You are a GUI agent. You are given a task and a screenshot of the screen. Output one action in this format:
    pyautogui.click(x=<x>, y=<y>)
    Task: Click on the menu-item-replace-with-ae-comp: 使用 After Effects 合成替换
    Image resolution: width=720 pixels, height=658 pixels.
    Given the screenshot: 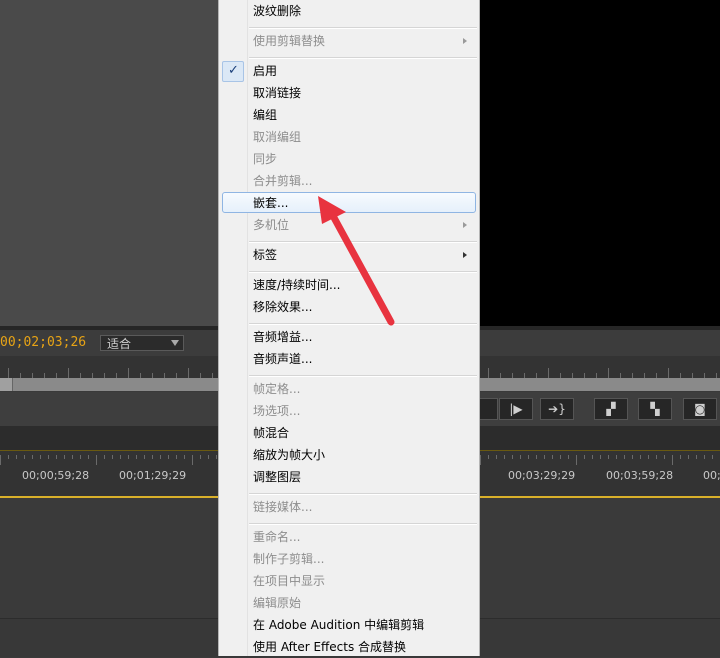 What is the action you would take?
    pyautogui.click(x=349, y=647)
    